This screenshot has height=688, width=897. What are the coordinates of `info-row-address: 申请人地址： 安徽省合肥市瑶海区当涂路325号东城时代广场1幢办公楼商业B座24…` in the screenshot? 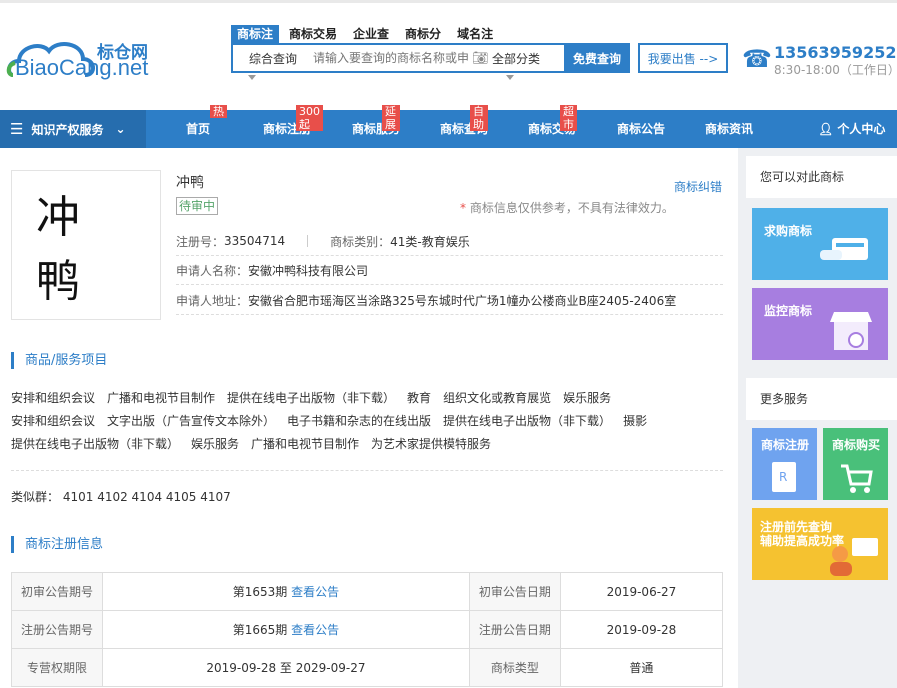 It's located at (449, 300).